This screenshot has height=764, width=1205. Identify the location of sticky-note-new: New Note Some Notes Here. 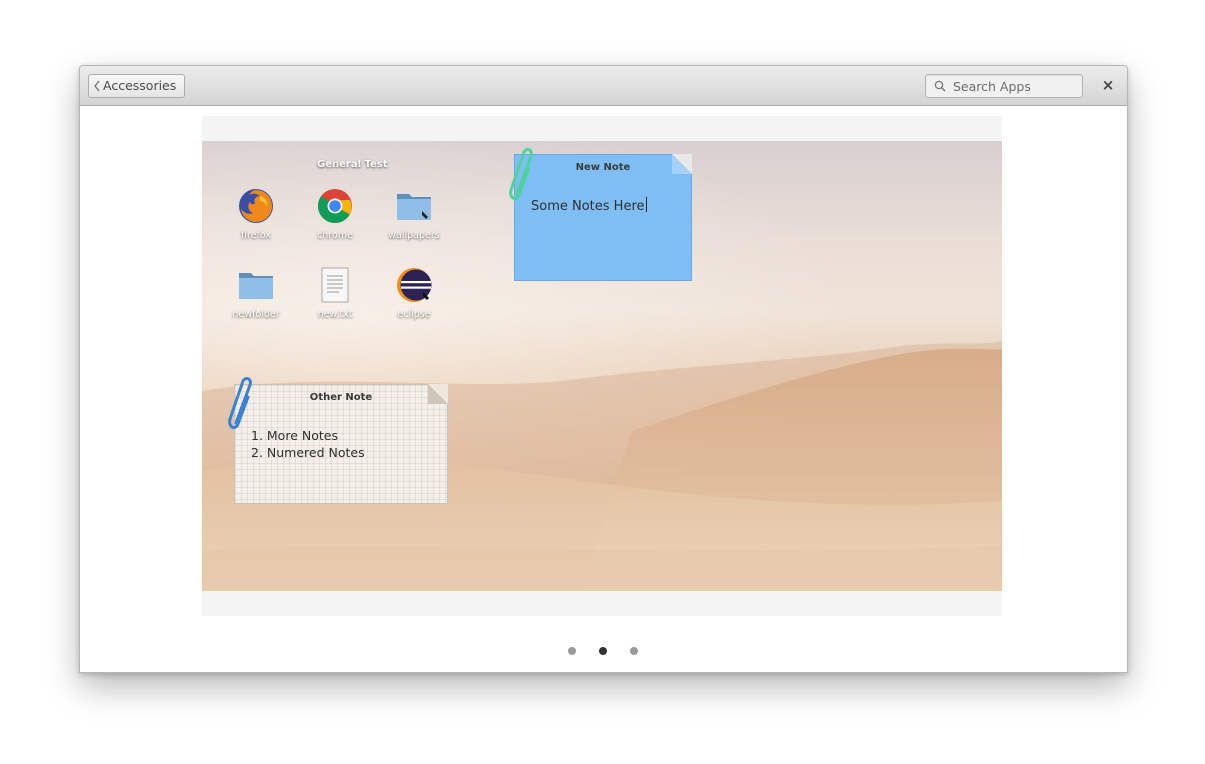
(603, 217).